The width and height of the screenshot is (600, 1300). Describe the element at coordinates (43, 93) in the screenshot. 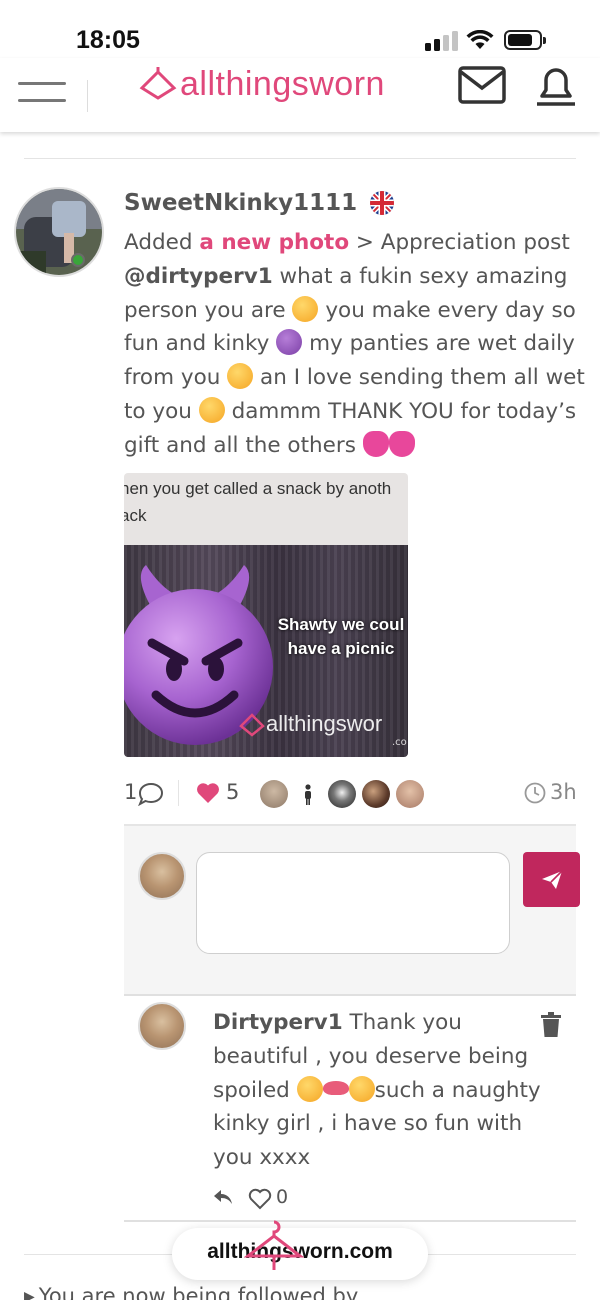

I see `menu-icon` at that location.